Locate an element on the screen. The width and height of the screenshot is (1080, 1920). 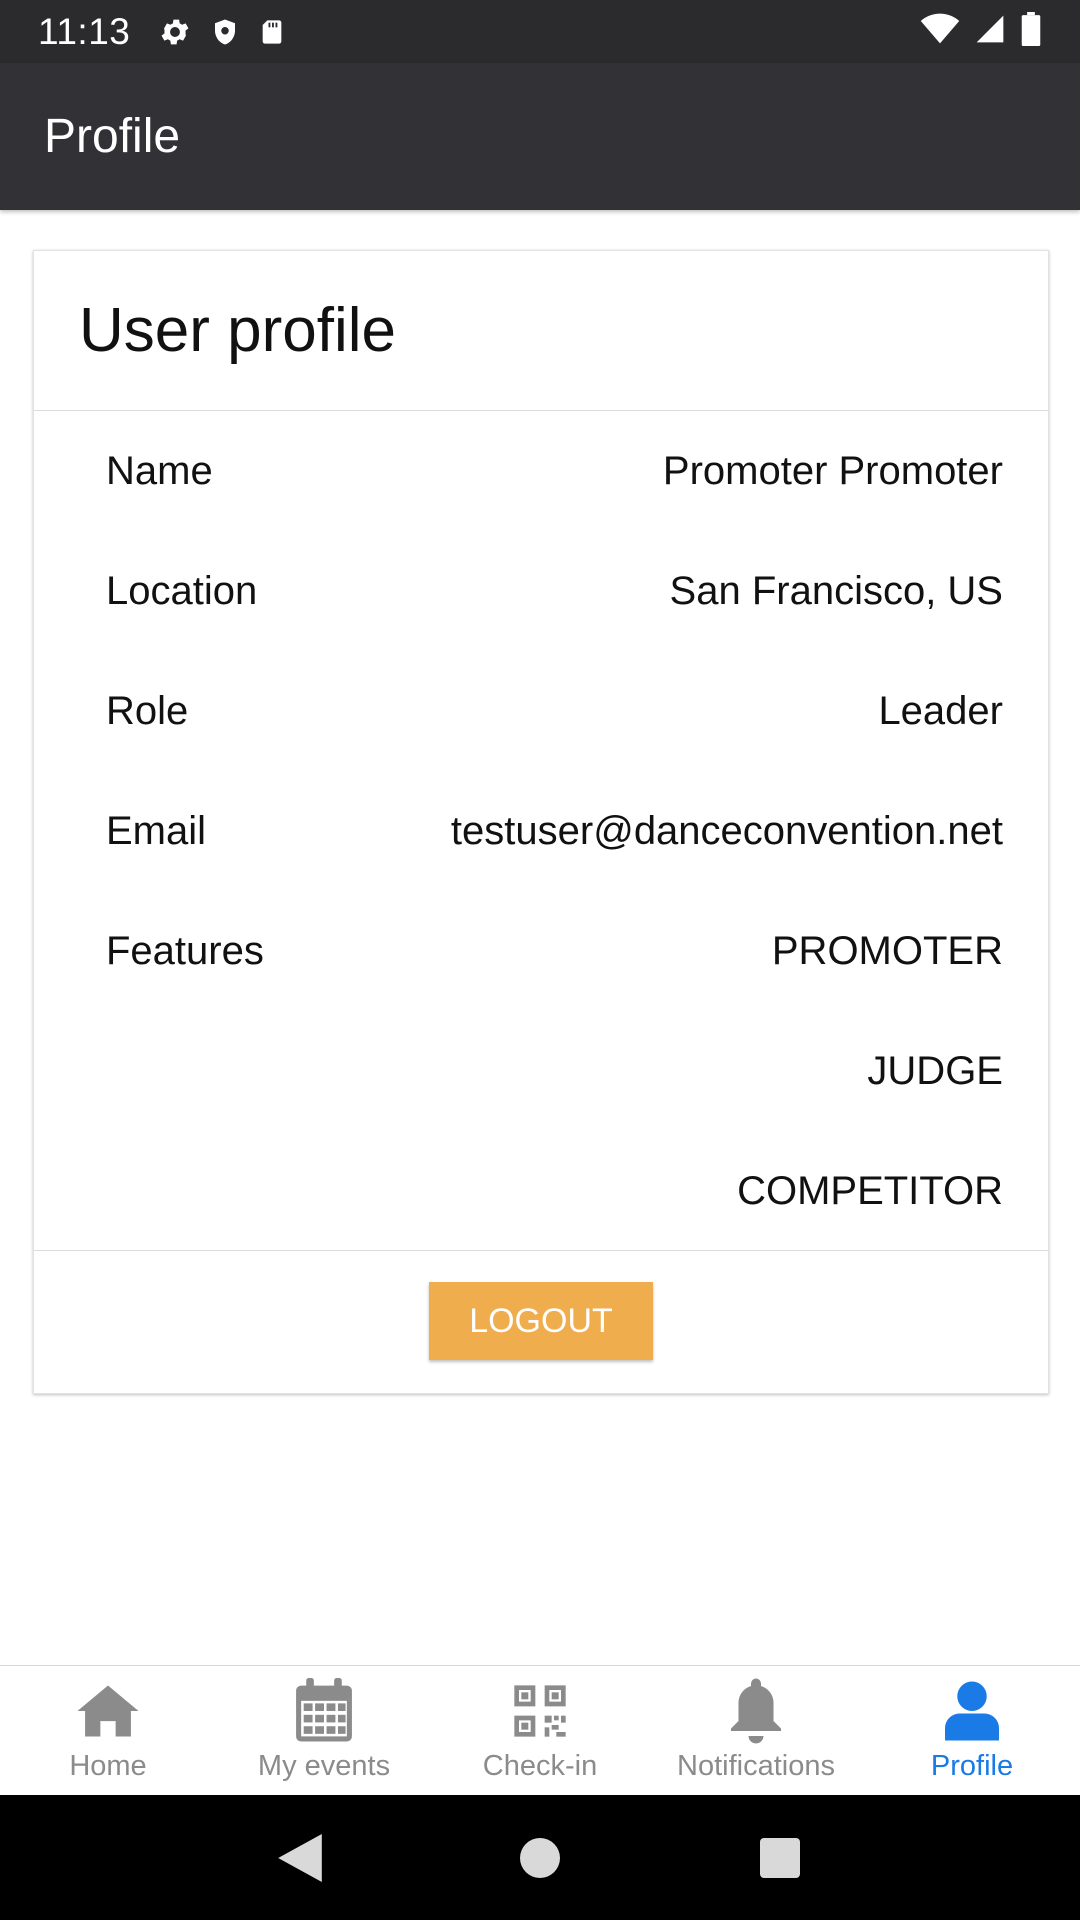
profile-row-location: Location San Francisco, US is located at coordinates (541, 591).